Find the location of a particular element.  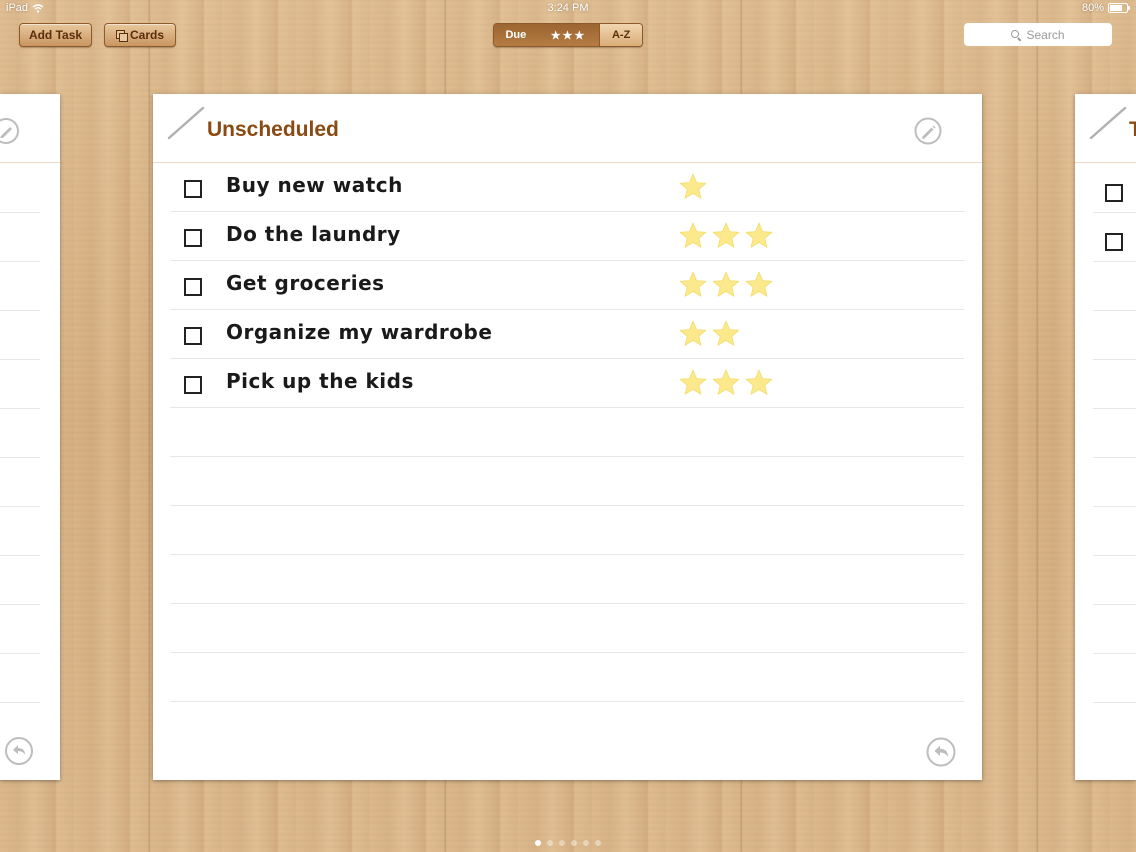

cards-label: Cards is located at coordinates (146, 35).